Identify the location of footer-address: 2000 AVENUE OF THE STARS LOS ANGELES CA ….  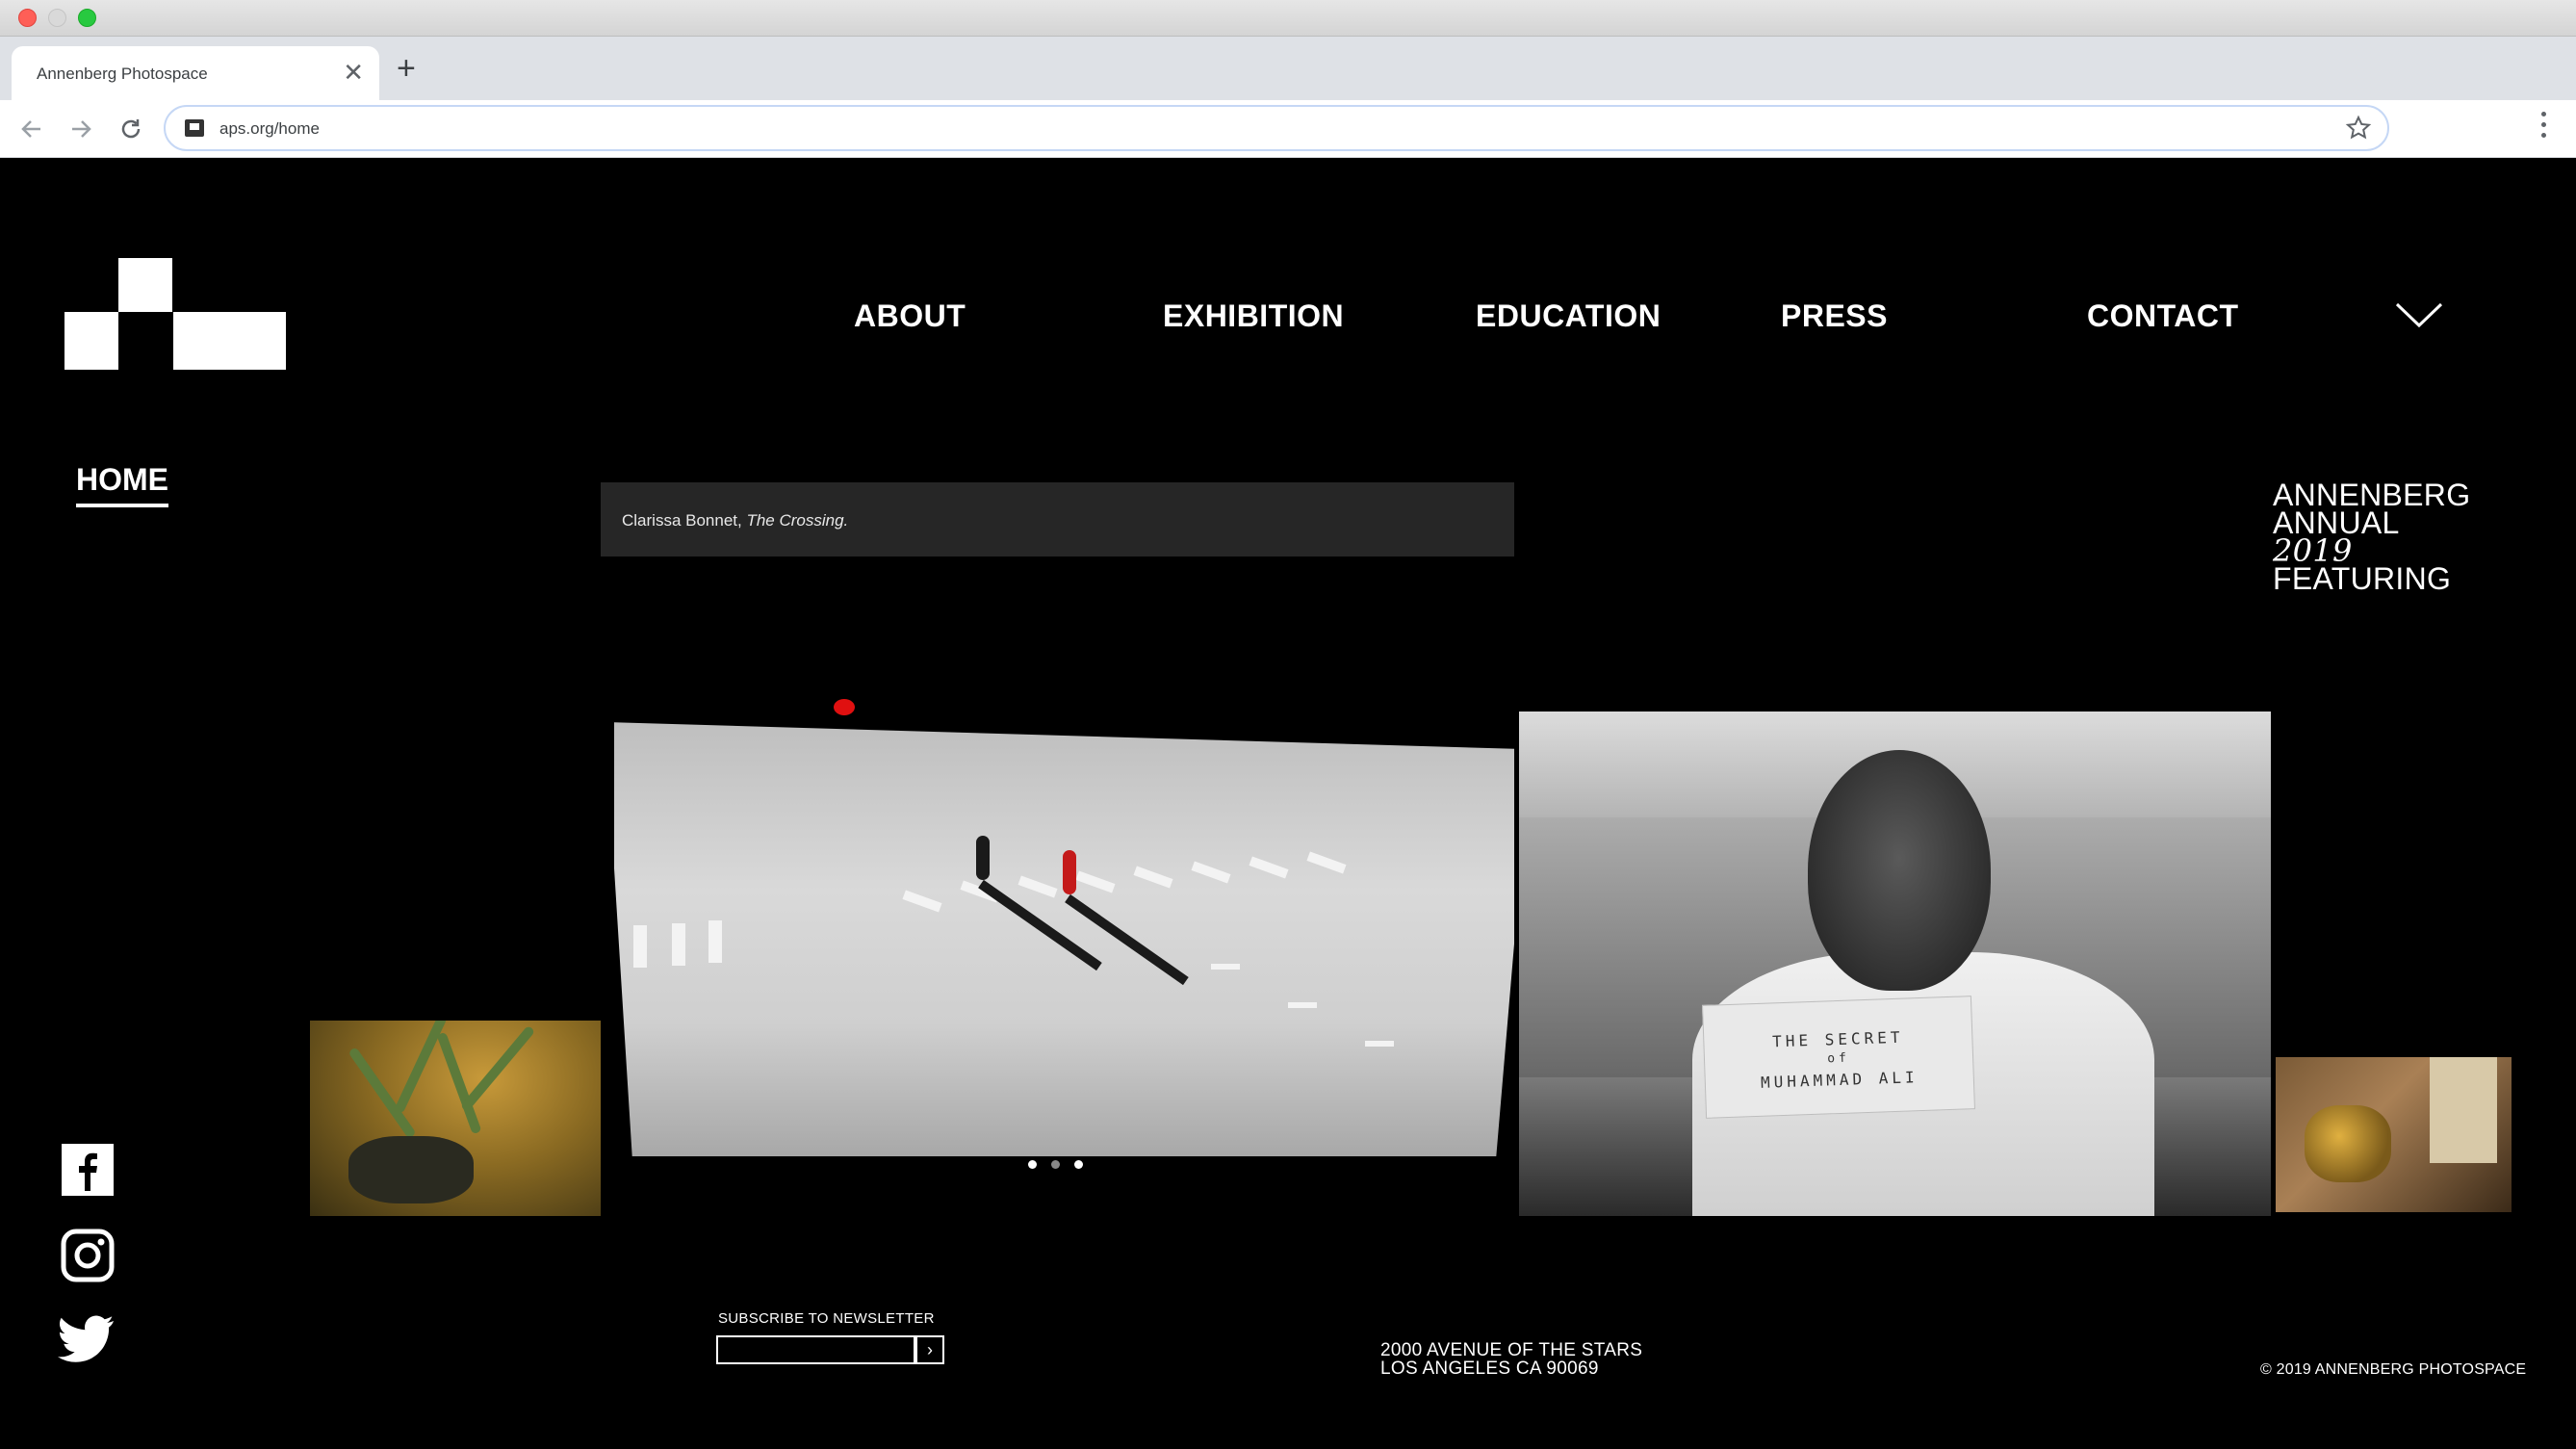
(1511, 1359).